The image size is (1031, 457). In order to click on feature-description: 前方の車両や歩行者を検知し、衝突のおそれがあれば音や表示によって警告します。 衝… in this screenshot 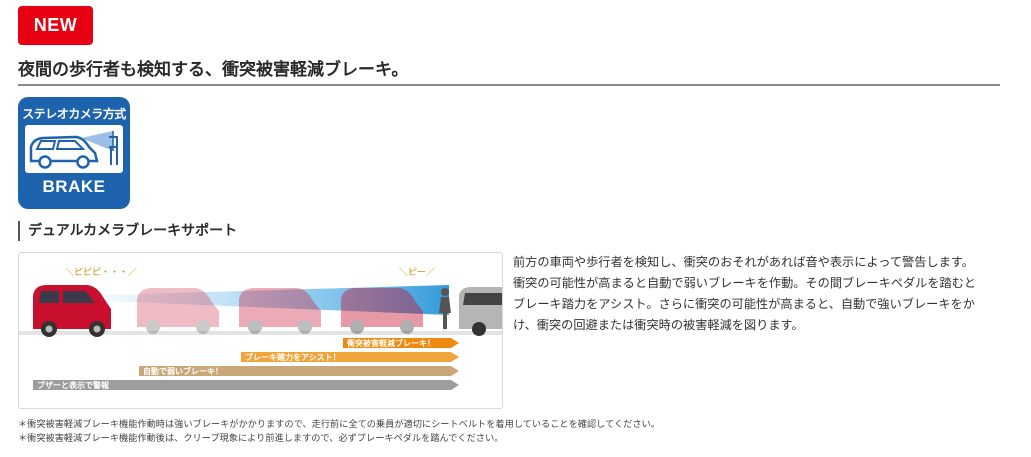, I will do `click(759, 294)`.